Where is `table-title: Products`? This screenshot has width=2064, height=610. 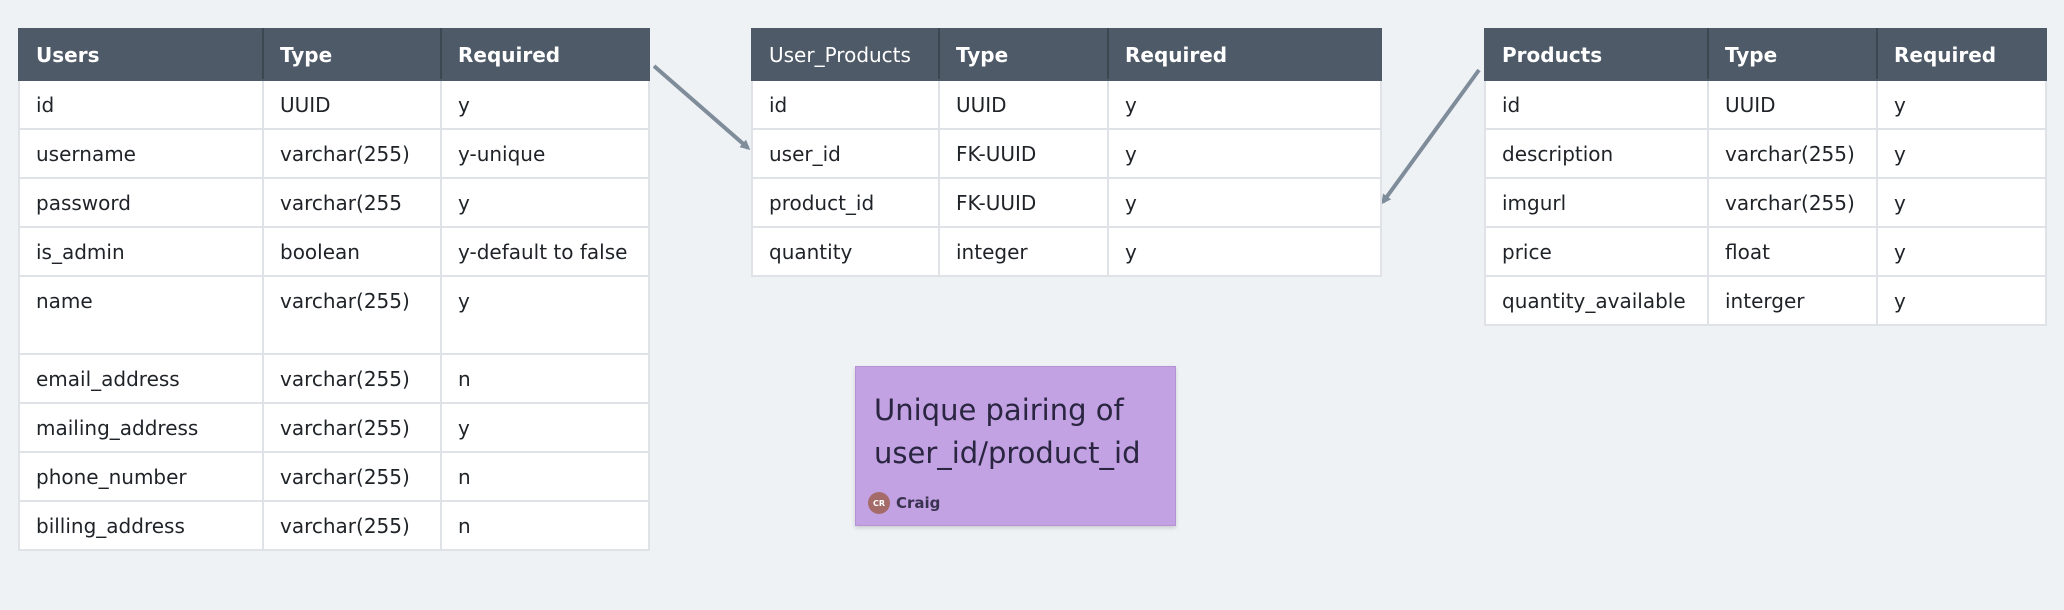 table-title: Products is located at coordinates (1596, 54).